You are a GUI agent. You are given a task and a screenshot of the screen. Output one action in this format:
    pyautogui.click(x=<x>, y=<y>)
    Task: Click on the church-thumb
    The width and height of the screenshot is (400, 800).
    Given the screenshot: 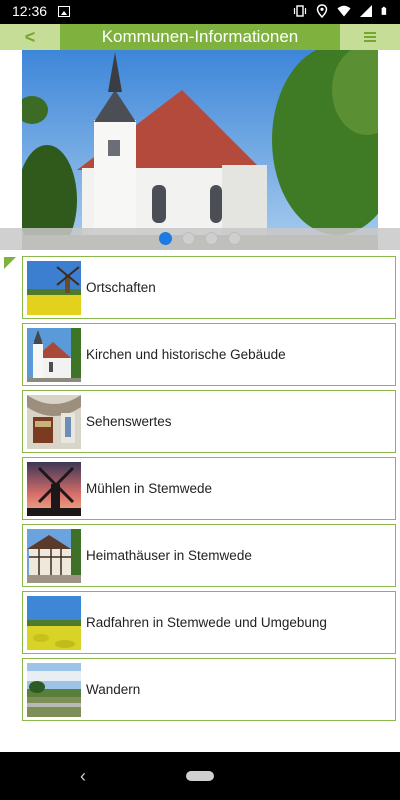 What is the action you would take?
    pyautogui.click(x=54, y=354)
    